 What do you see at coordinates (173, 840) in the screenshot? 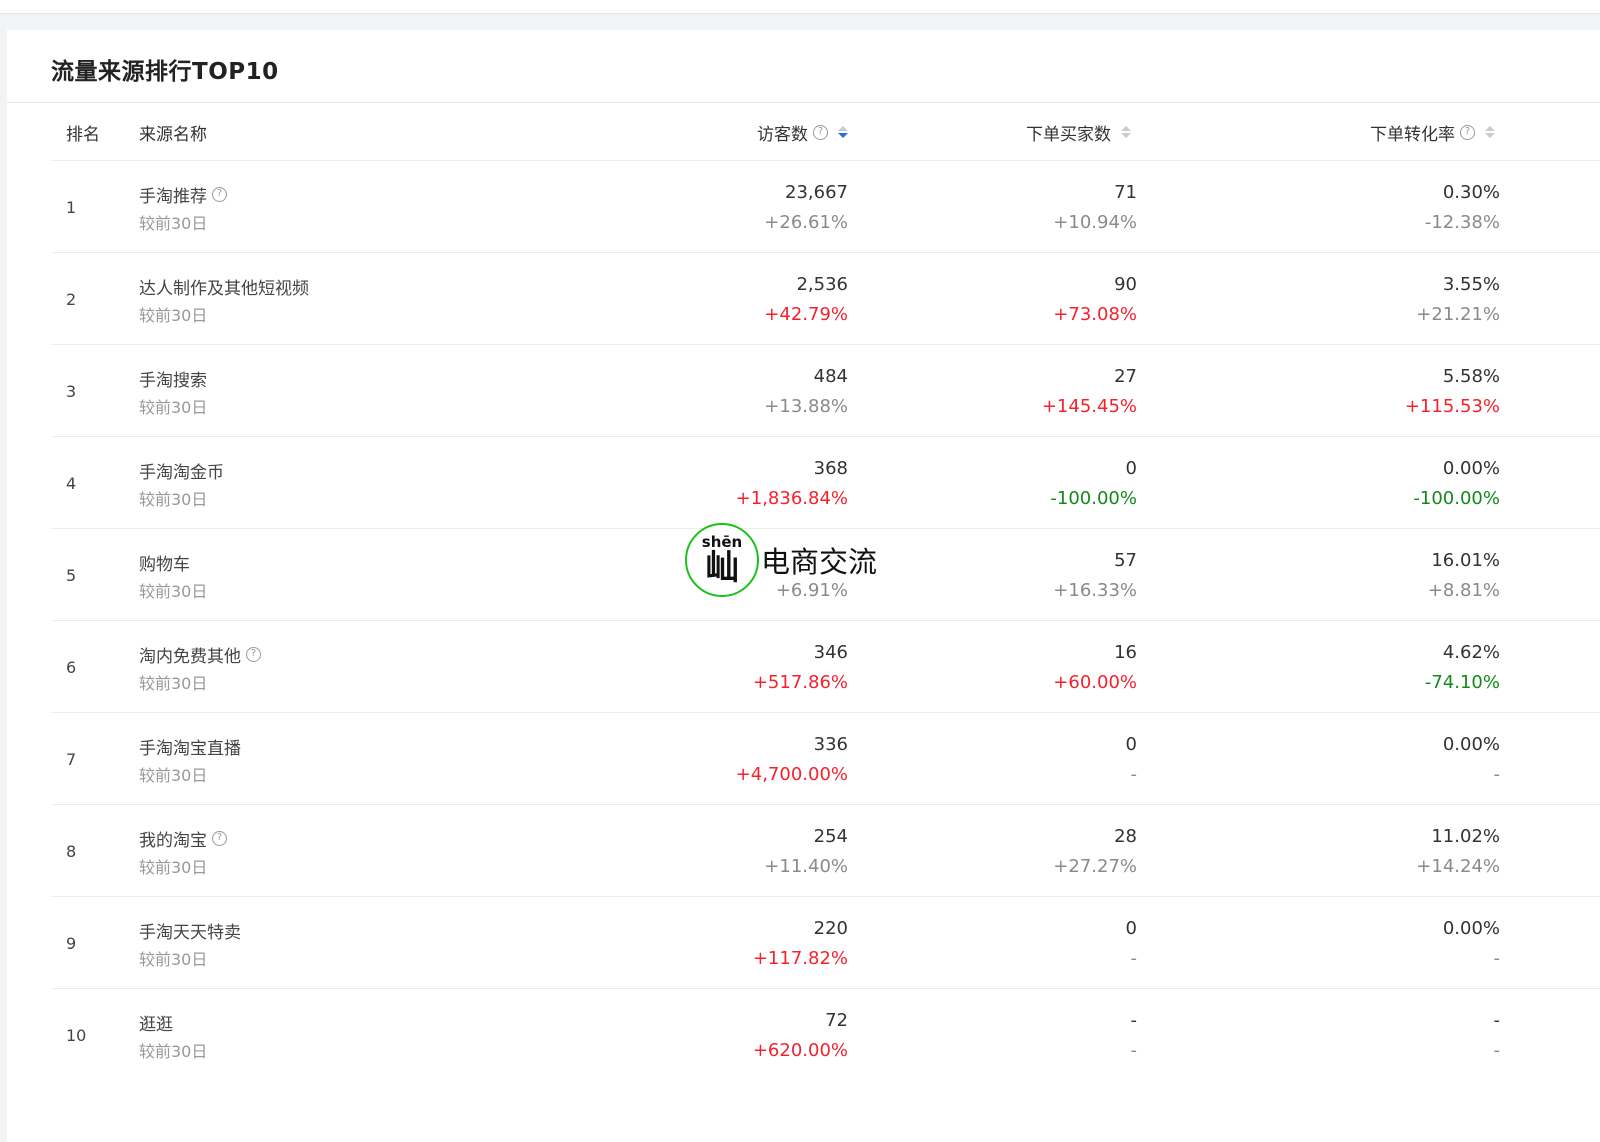
I see `source-name: 我的淘宝` at bounding box center [173, 840].